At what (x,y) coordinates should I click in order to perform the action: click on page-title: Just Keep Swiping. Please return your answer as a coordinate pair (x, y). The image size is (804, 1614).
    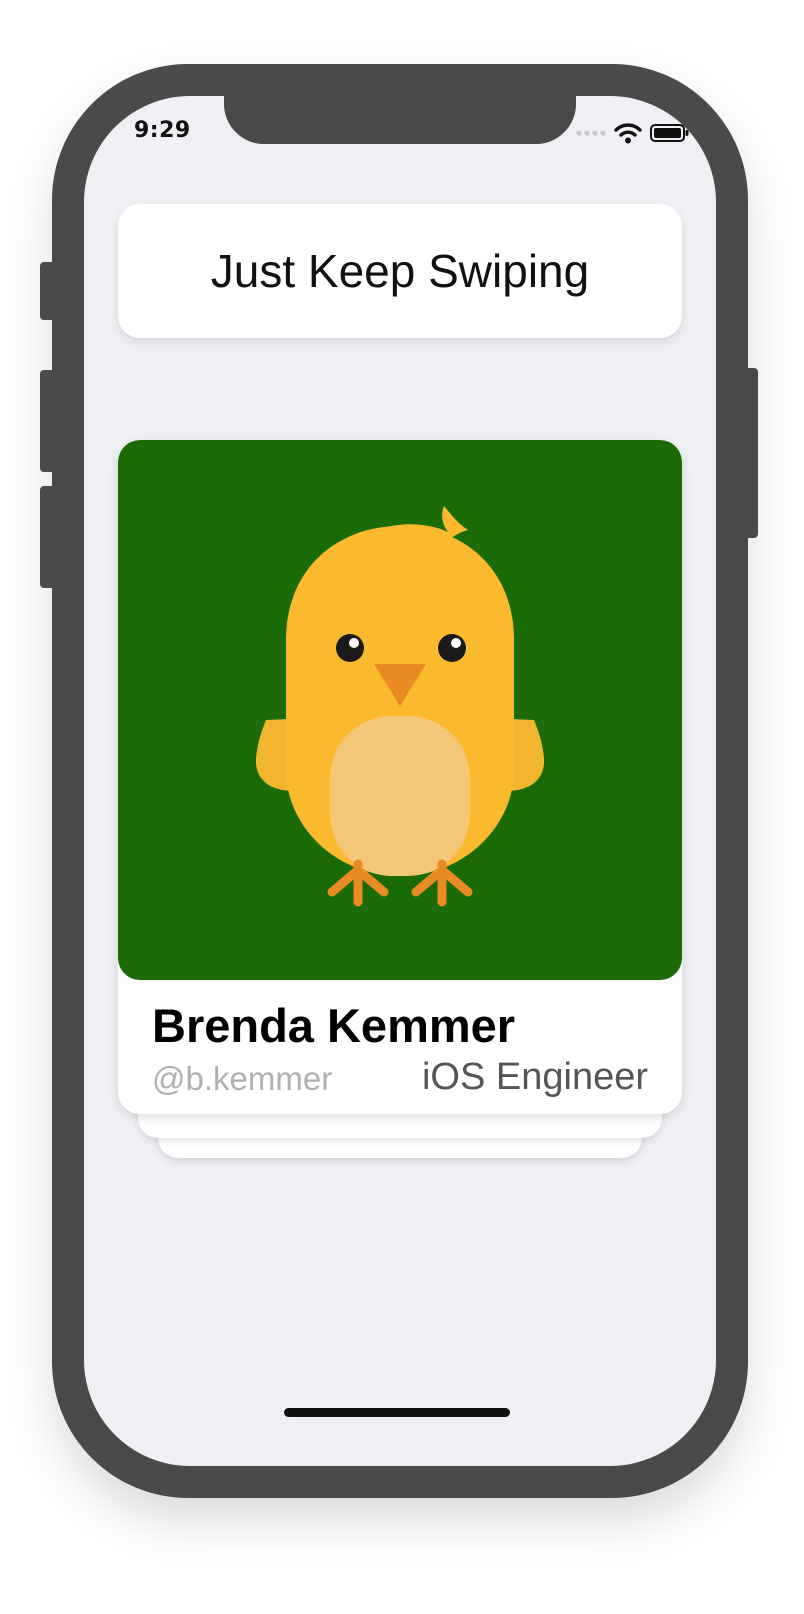
    Looking at the image, I should click on (400, 271).